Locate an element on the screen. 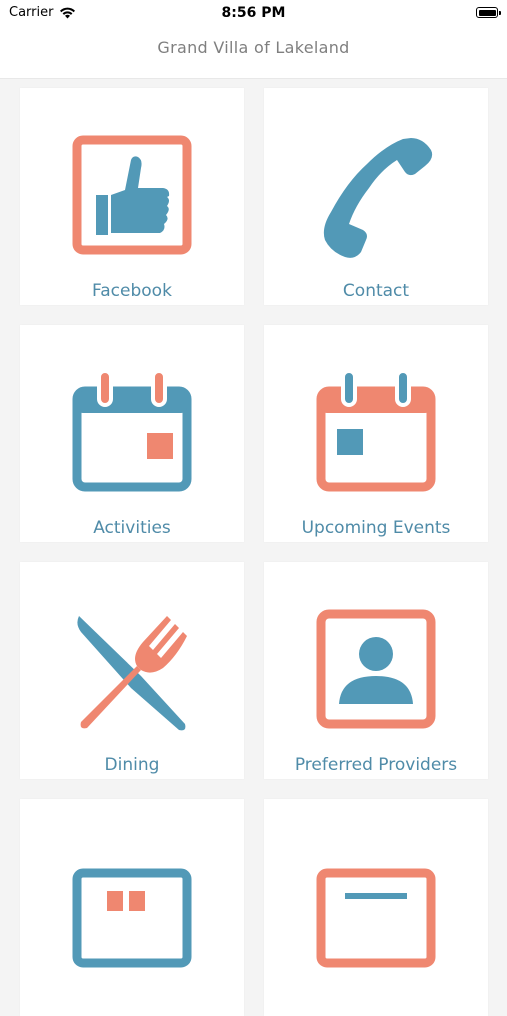  navigation-bar: Grand Villa of Lakeland is located at coordinates (253, 53).